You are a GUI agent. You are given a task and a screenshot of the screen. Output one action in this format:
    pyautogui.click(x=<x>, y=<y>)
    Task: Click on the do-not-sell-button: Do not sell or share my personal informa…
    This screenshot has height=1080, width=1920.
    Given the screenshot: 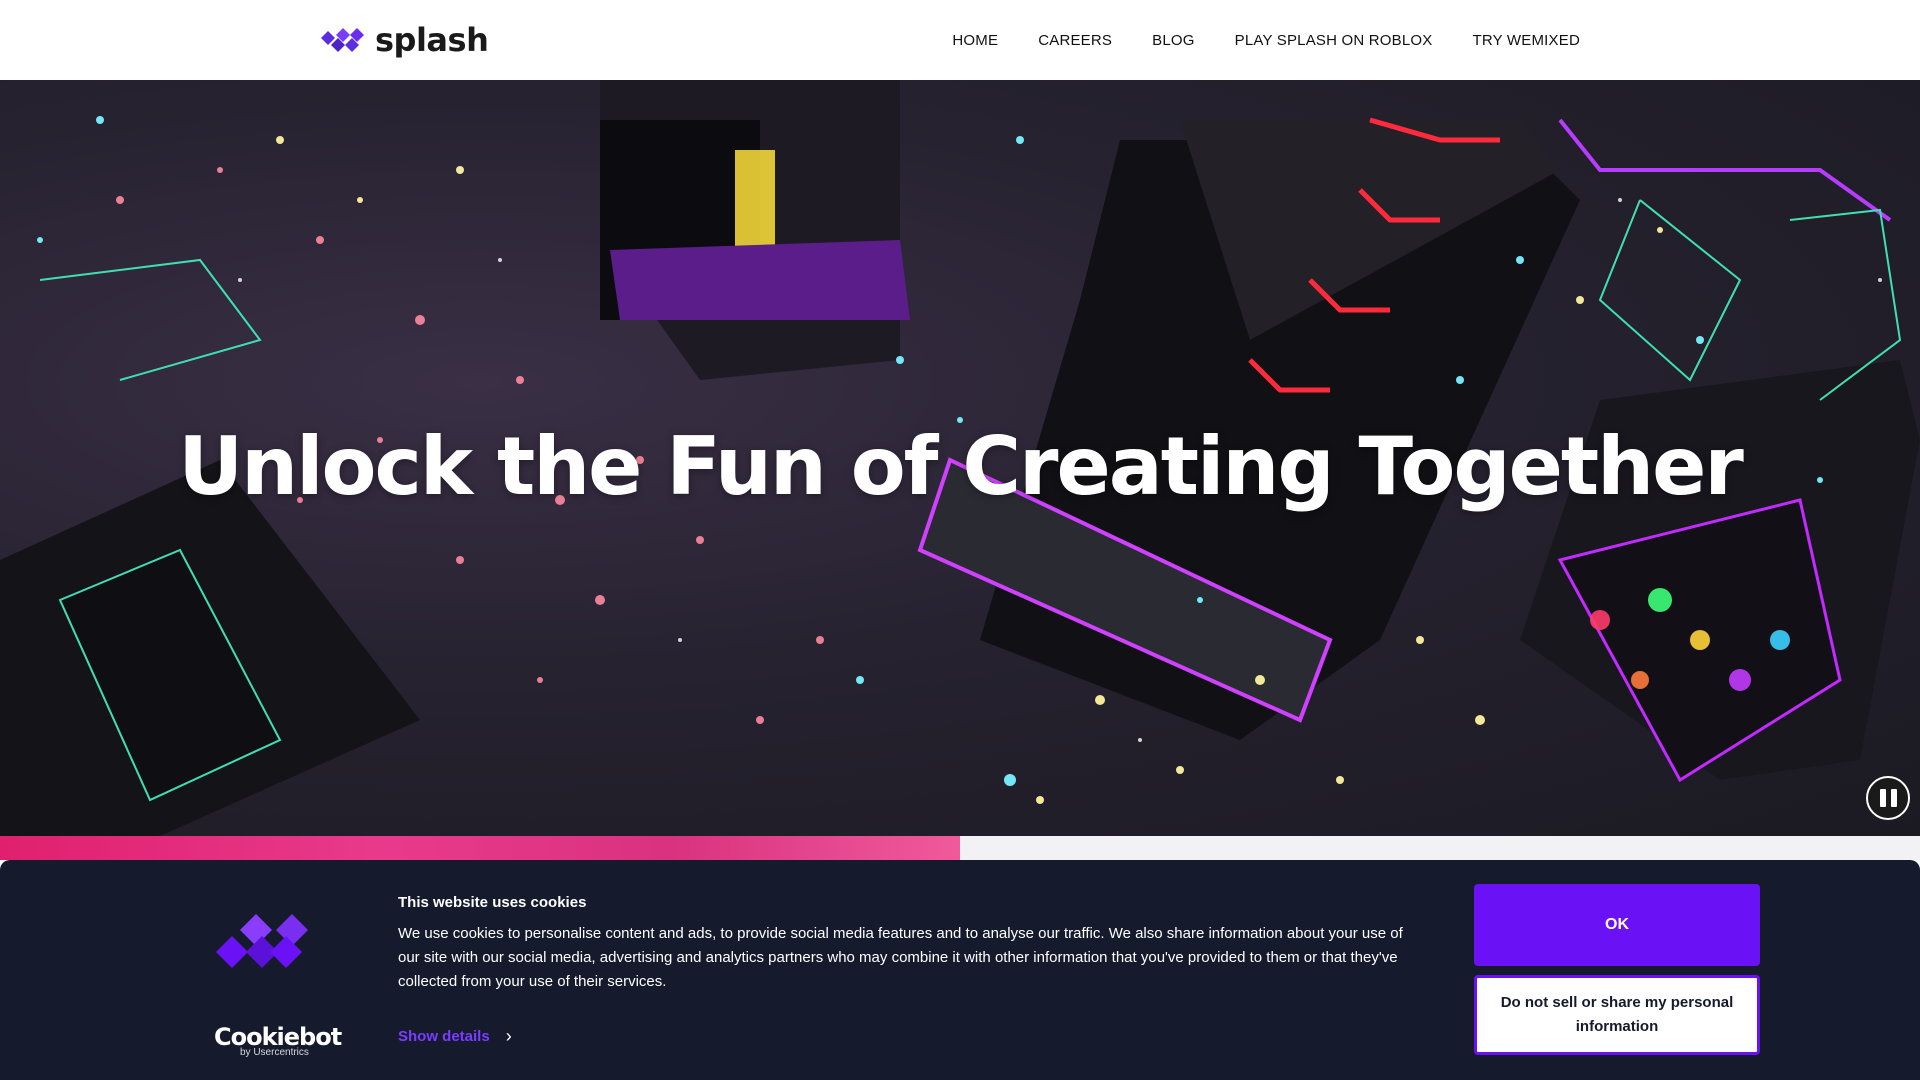 What is the action you would take?
    pyautogui.click(x=1617, y=1015)
    